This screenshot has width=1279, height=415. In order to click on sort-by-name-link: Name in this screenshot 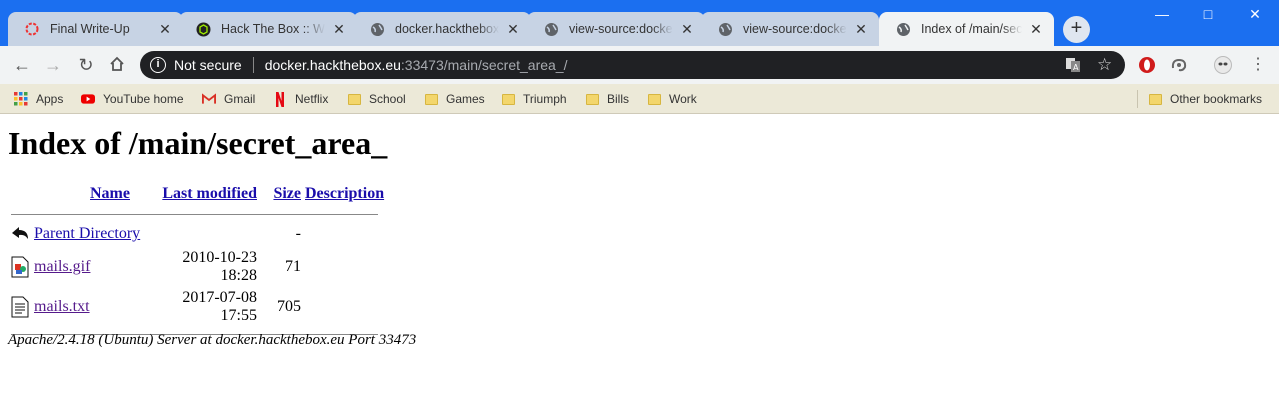, I will do `click(110, 193)`.